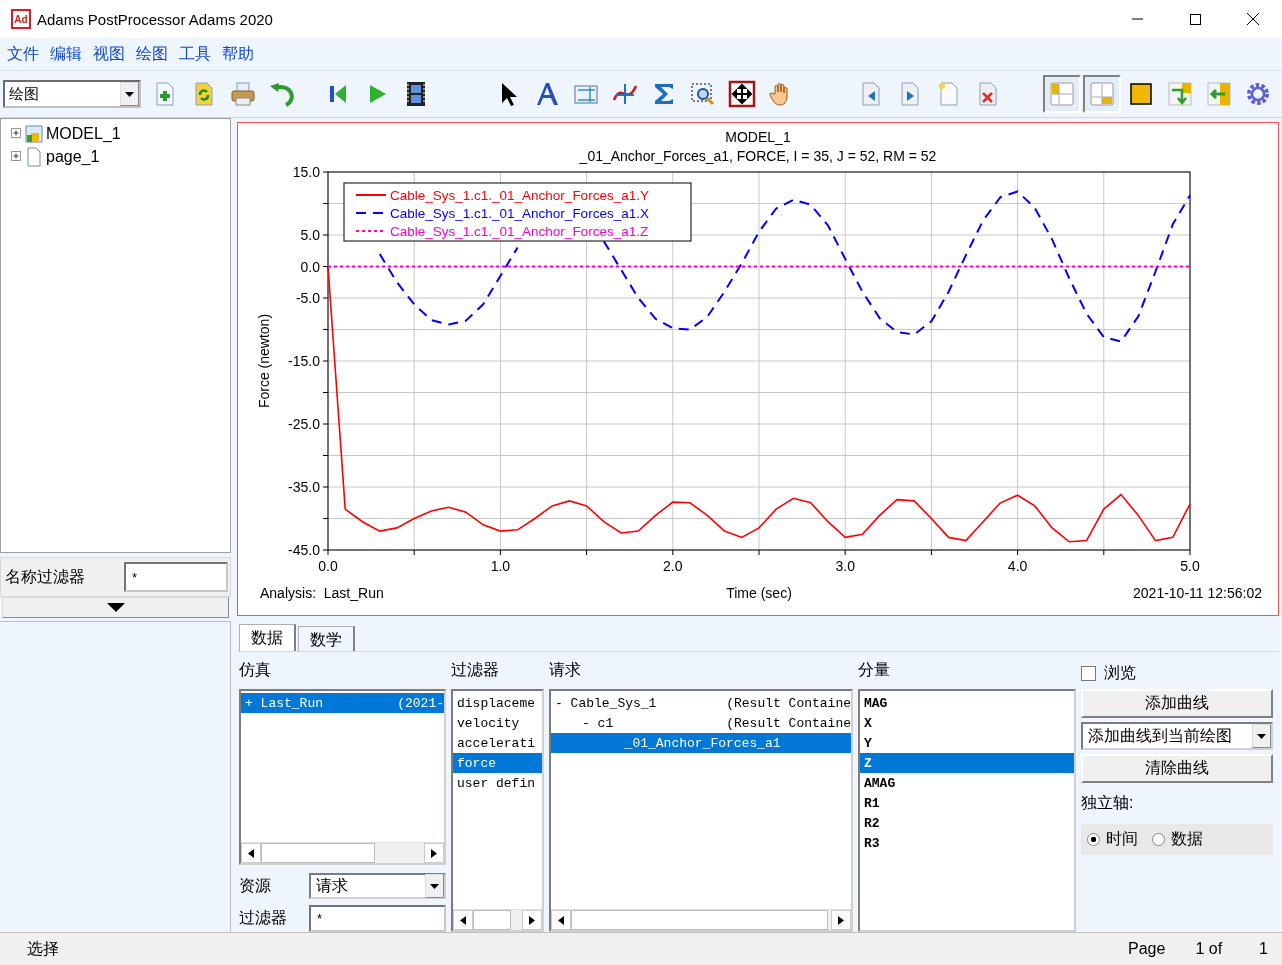 The width and height of the screenshot is (1282, 965). Describe the element at coordinates (73, 156) in the screenshot. I see `tree-item: page_1` at that location.